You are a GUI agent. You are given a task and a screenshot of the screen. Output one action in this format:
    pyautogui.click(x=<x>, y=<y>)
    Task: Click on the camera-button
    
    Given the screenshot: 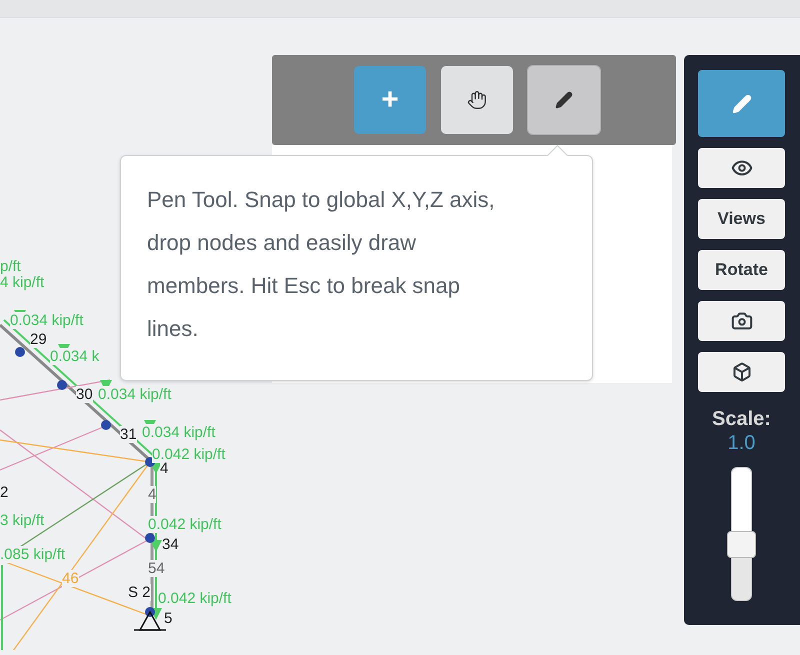 What is the action you would take?
    pyautogui.click(x=741, y=321)
    